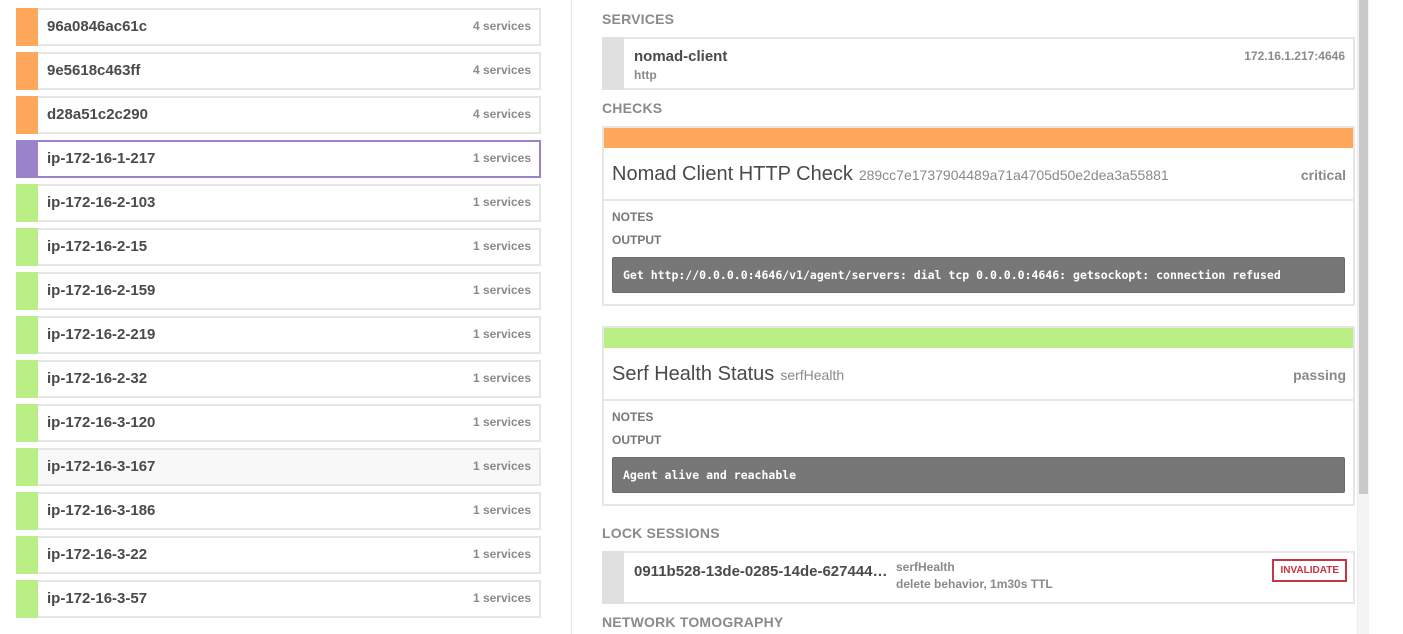 Image resolution: width=1403 pixels, height=634 pixels. What do you see at coordinates (645, 75) in the screenshot?
I see `service-tag: http` at bounding box center [645, 75].